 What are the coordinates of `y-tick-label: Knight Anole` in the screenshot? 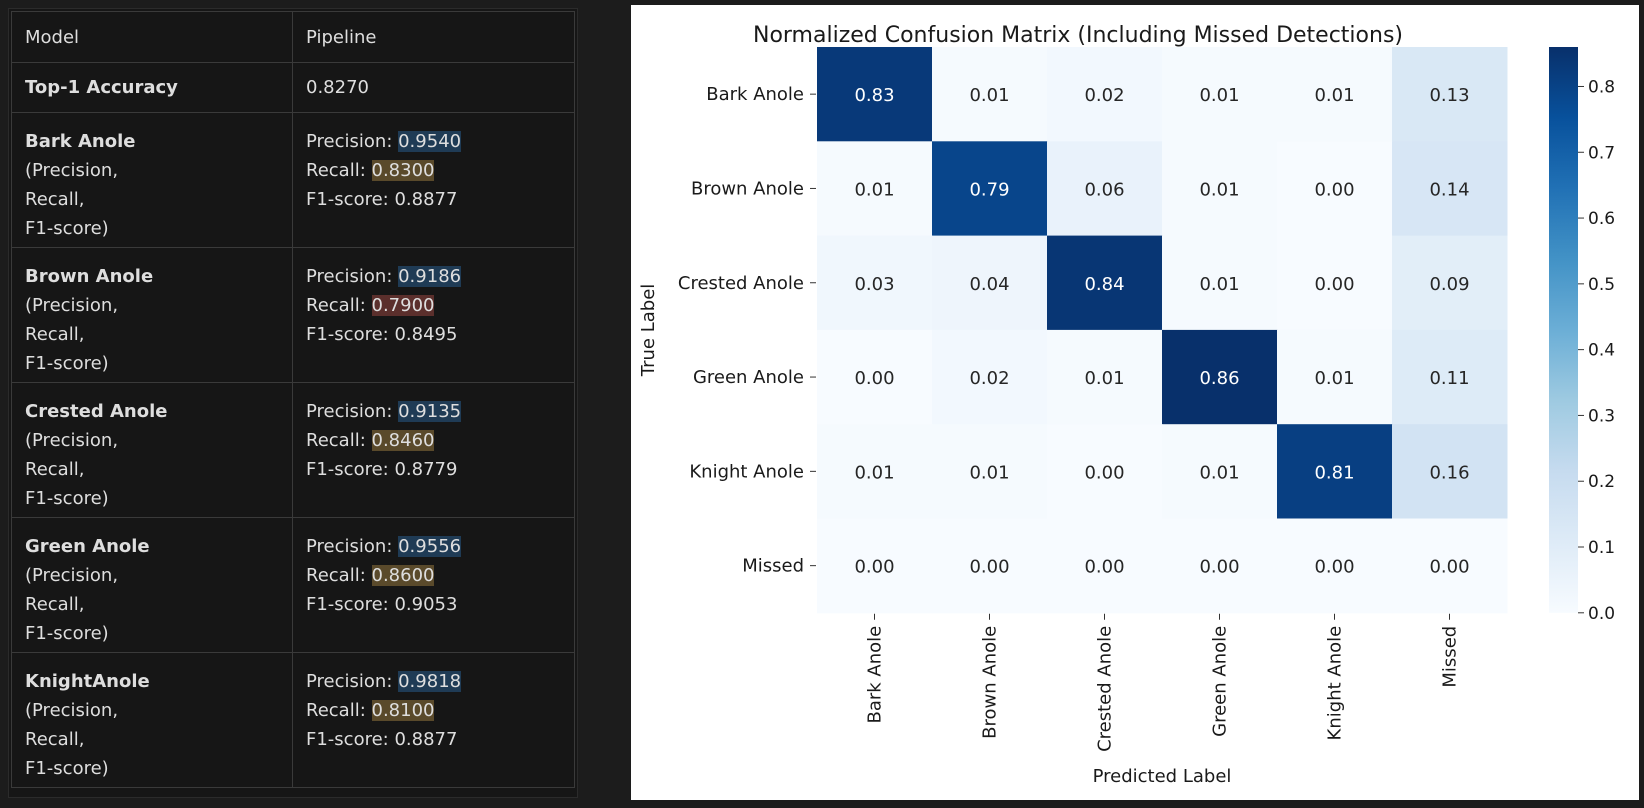 It's located at (746, 471).